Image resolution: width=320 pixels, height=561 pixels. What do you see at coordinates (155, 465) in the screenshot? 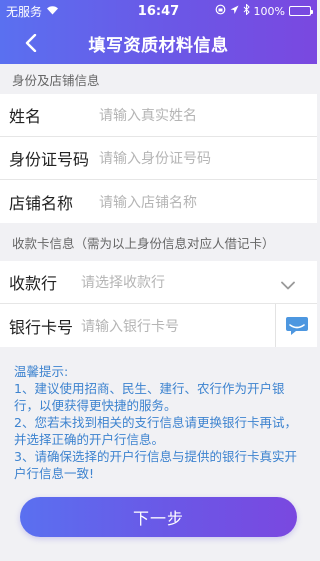
I see `tips-line-3: 3、请确保选择的开户行信息与提供的银行卡真实开户行信息一致!` at bounding box center [155, 465].